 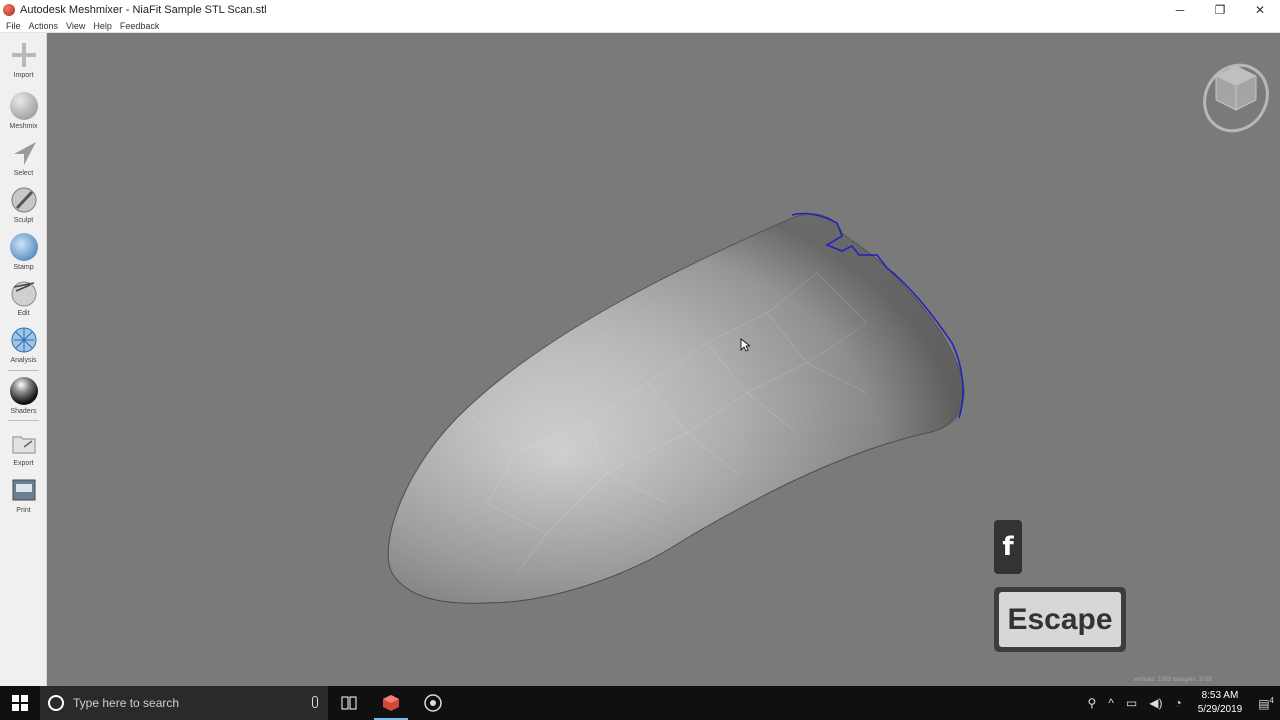 I want to click on restore-button: ❐, so click(x=1220, y=9).